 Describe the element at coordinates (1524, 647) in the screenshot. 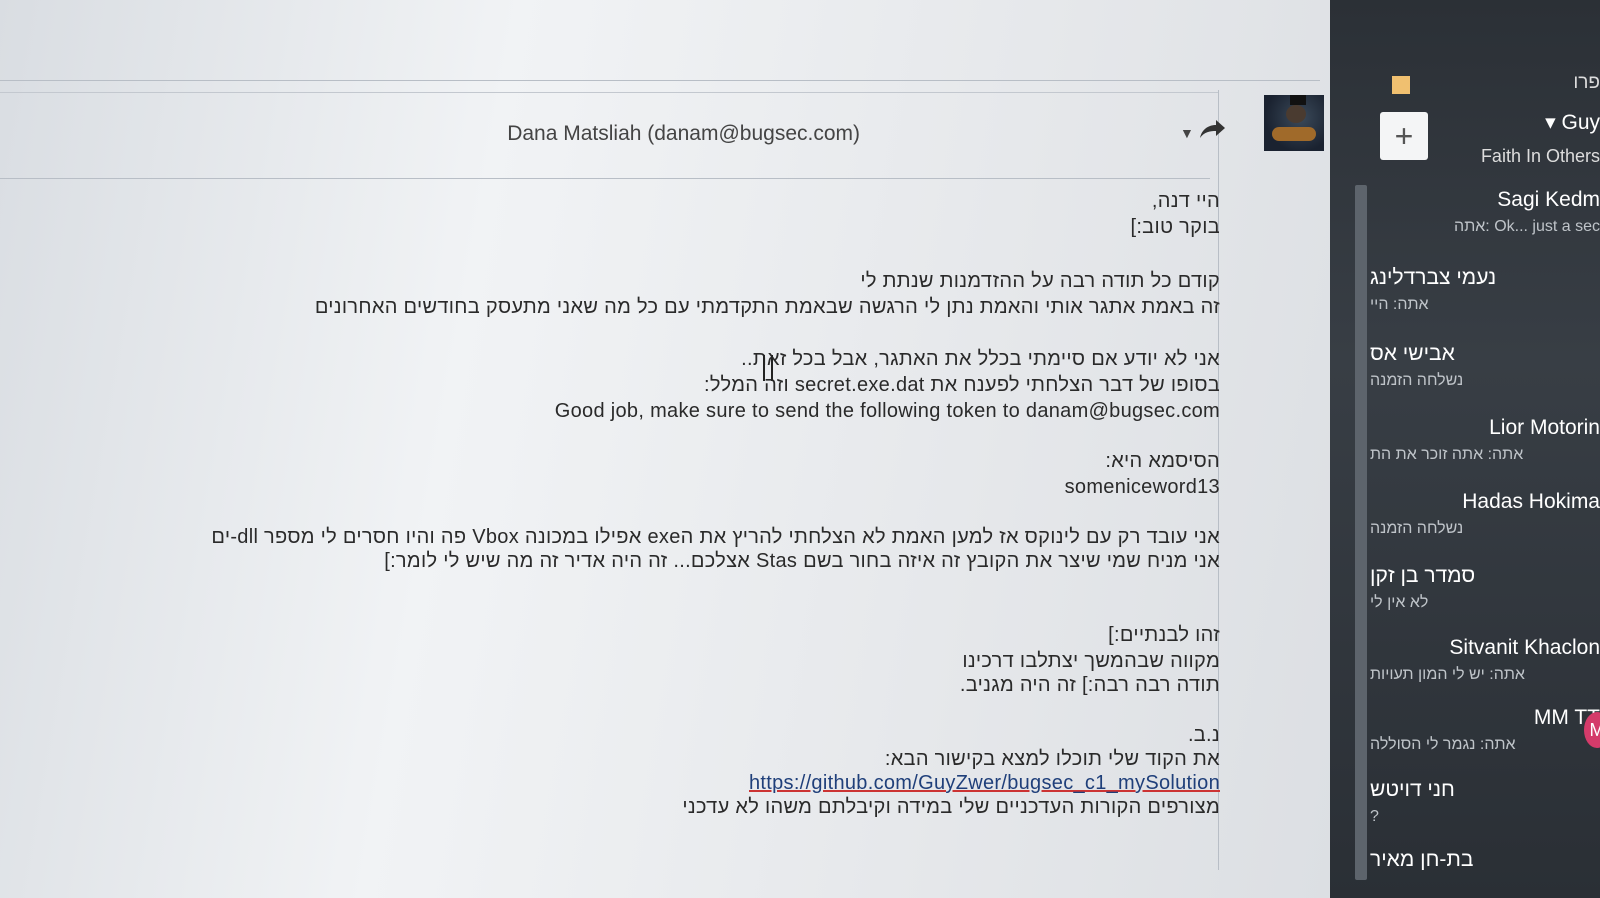

I see `contact-name: Sitvanit Khaclon` at that location.